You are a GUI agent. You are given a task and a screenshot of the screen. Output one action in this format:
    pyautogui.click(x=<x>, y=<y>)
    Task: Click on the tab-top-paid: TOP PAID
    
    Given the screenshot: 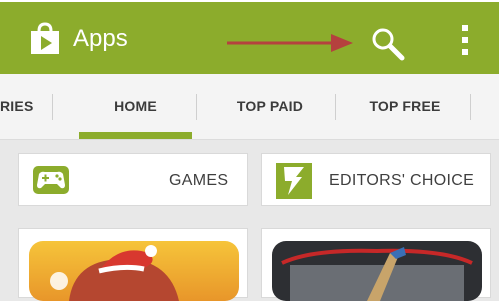 What is the action you would take?
    pyautogui.click(x=270, y=107)
    